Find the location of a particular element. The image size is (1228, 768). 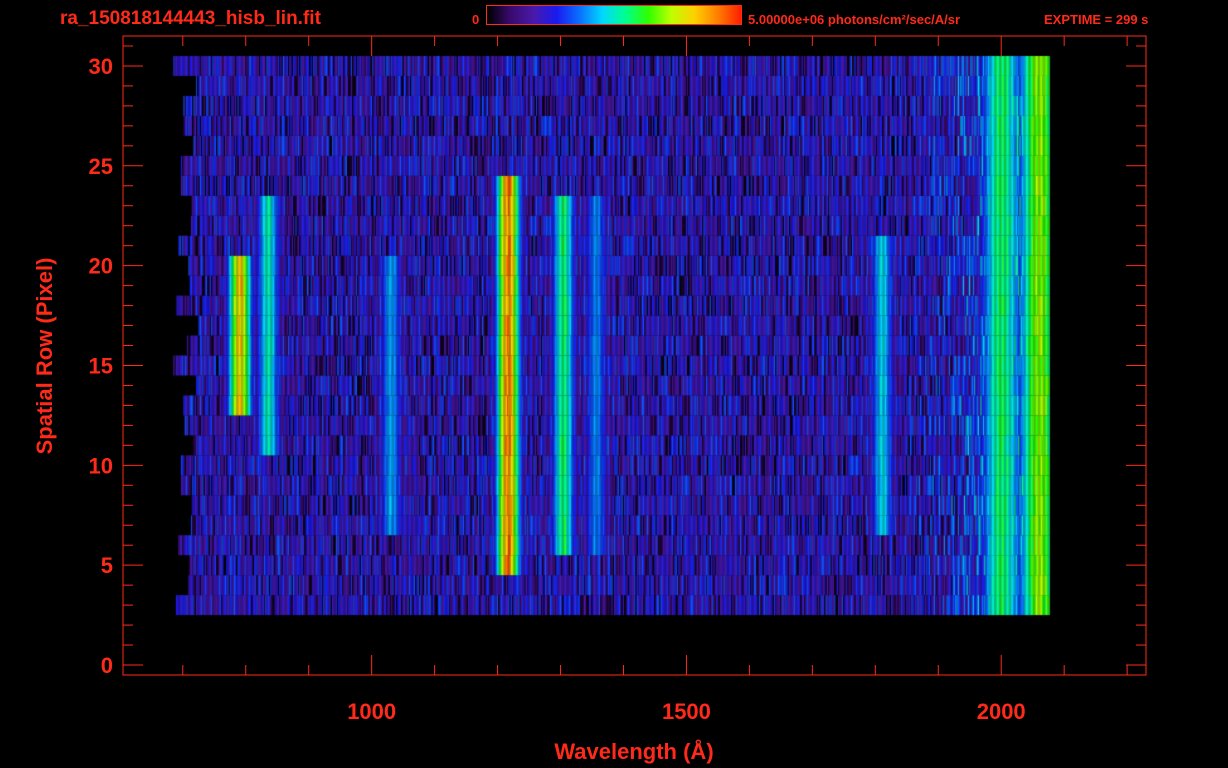

y-tick-label: 30 is located at coordinates (101, 66).